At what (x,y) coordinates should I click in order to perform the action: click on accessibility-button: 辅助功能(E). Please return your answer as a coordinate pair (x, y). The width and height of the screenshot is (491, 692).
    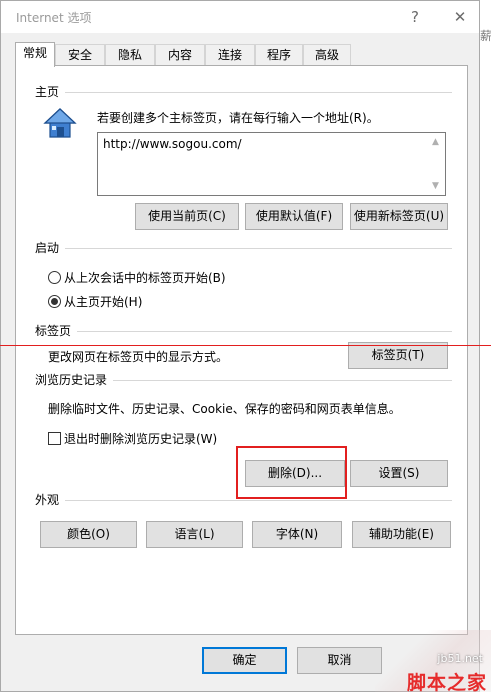
    Looking at the image, I should click on (401, 534).